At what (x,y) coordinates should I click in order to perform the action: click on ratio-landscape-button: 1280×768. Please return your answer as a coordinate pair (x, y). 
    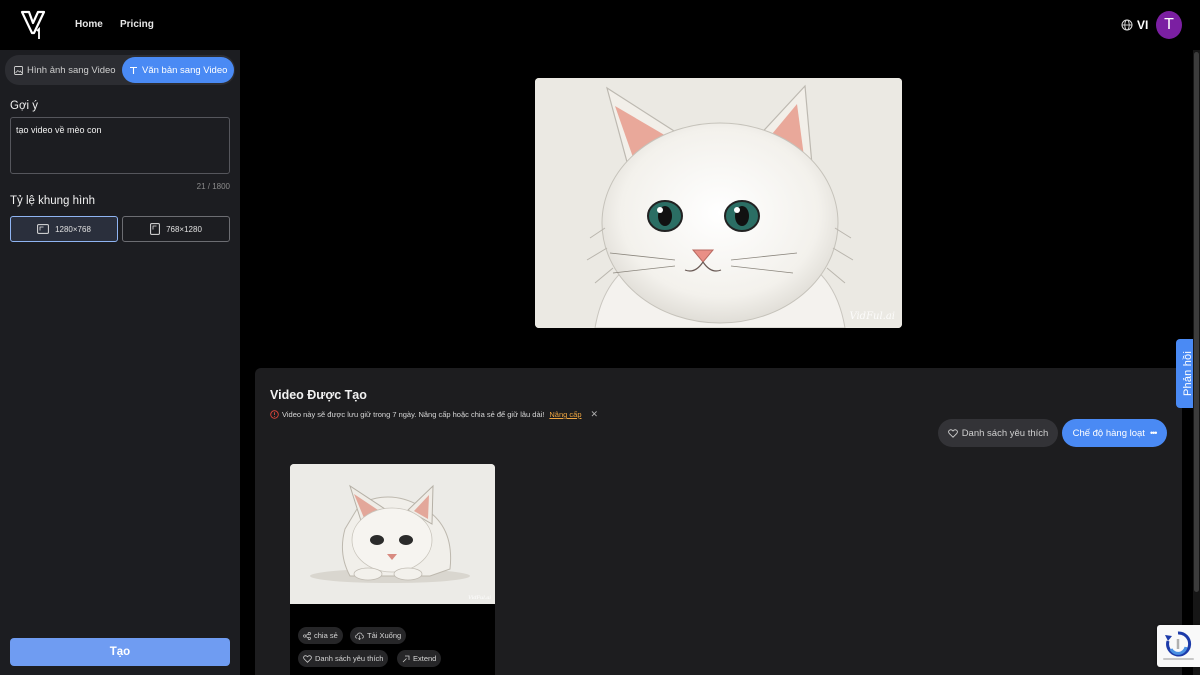
    Looking at the image, I should click on (64, 229).